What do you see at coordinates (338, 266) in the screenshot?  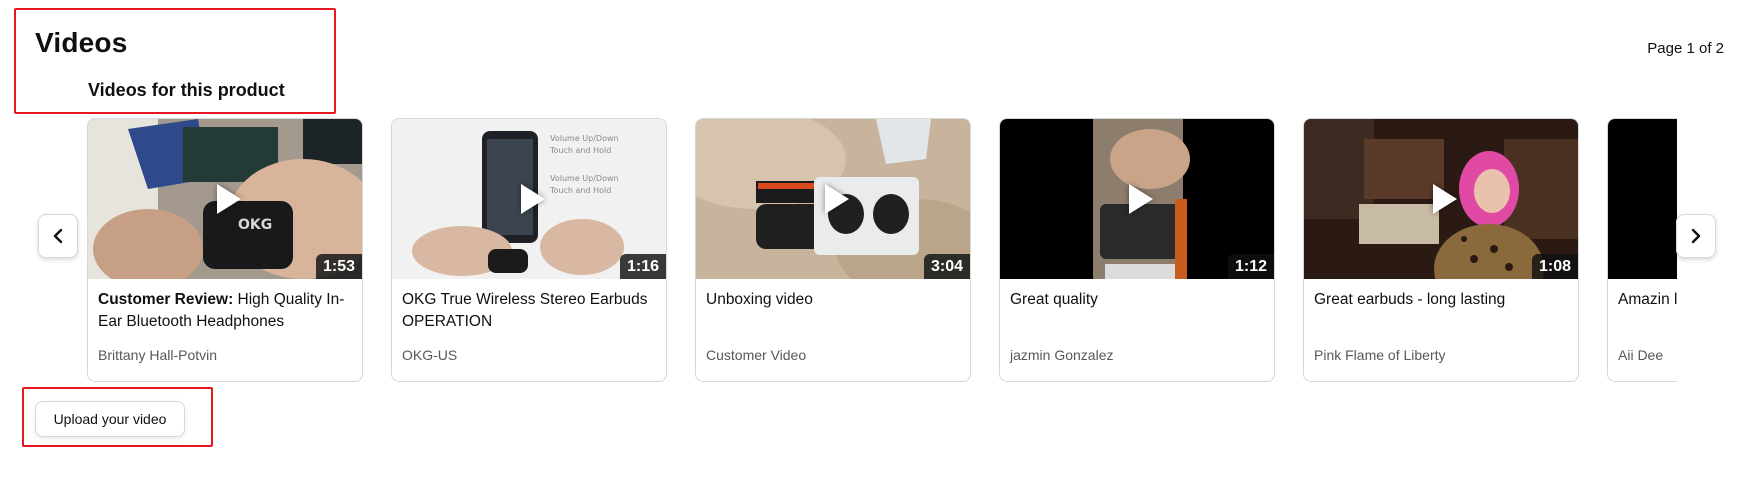 I see `video-duration: 1:53` at bounding box center [338, 266].